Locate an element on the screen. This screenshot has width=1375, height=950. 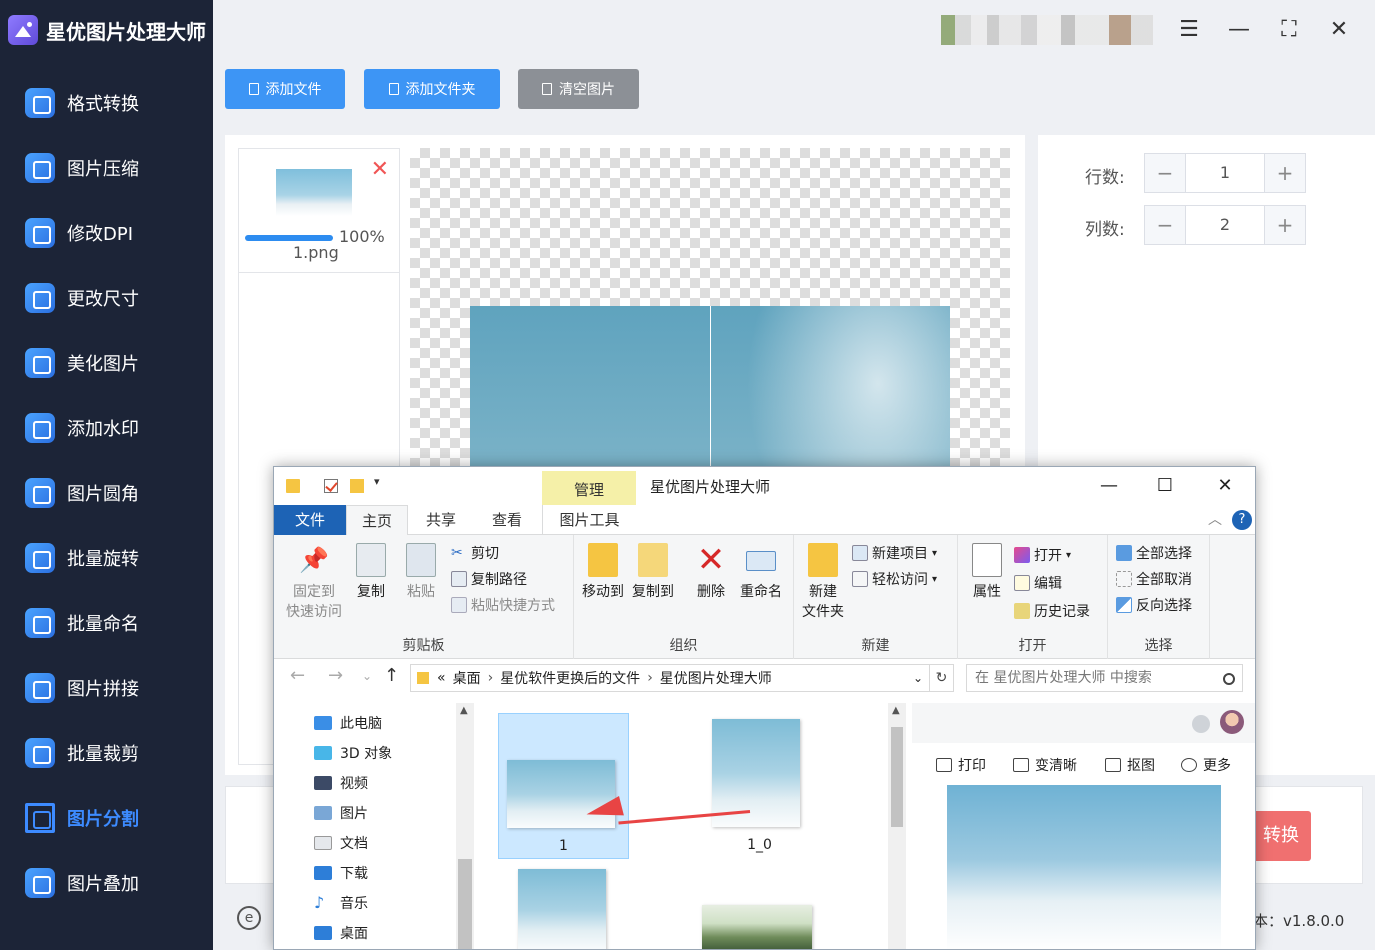
move-to-button: 移动到 is located at coordinates (603, 572).